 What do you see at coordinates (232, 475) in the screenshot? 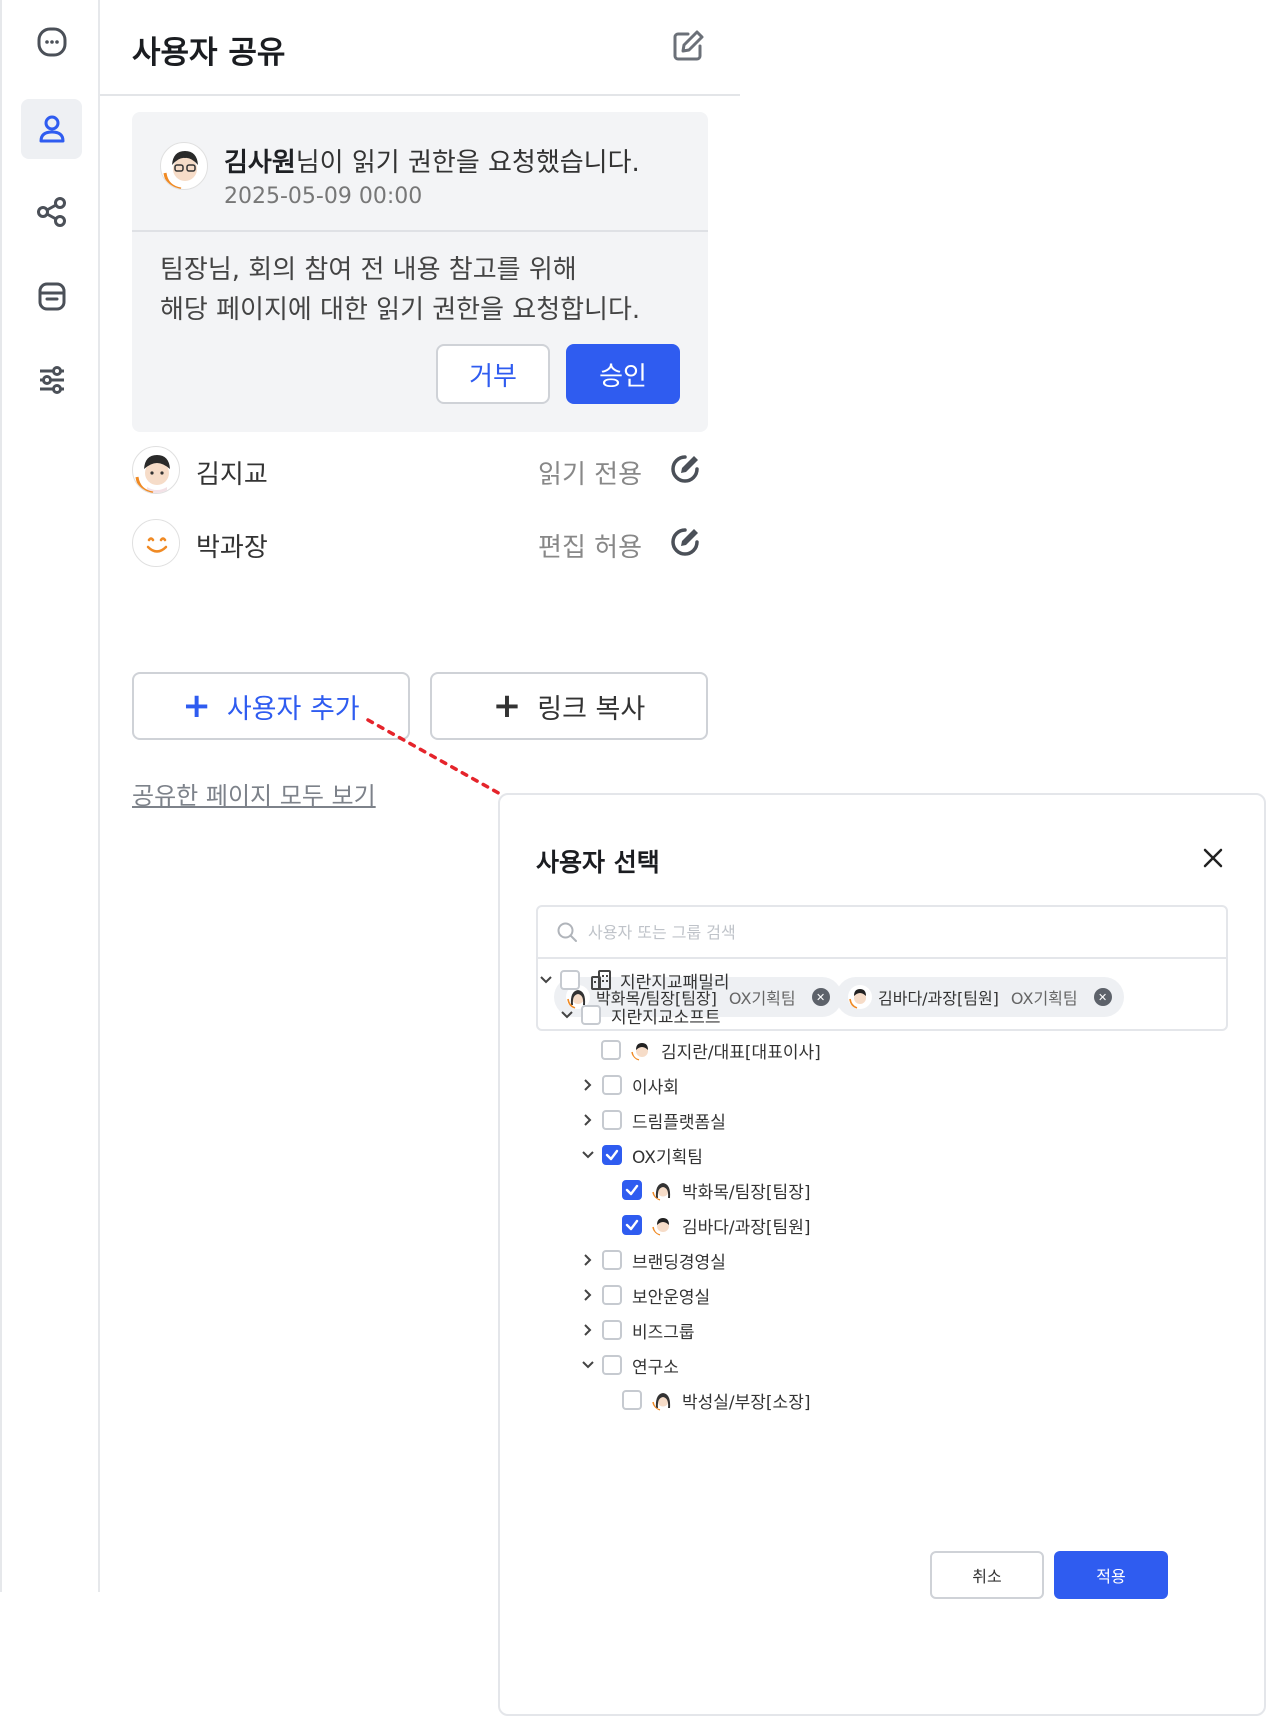
I see `shared-user-name: 김지교` at bounding box center [232, 475].